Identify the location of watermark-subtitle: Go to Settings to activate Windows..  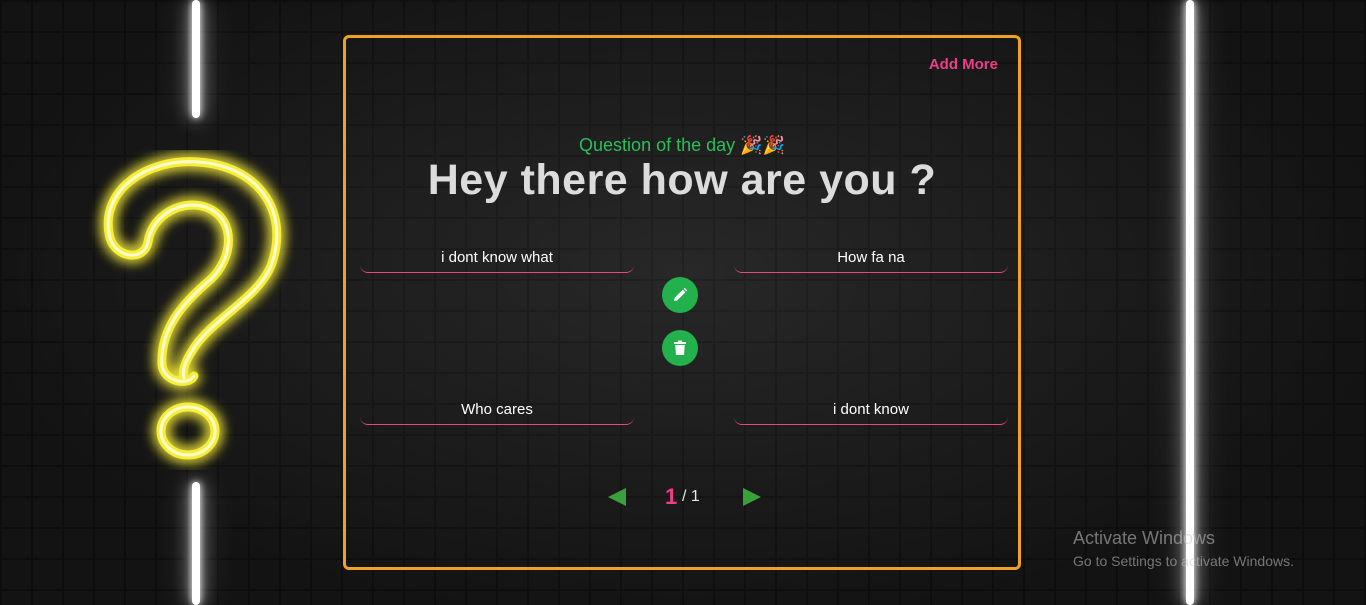
(1183, 561).